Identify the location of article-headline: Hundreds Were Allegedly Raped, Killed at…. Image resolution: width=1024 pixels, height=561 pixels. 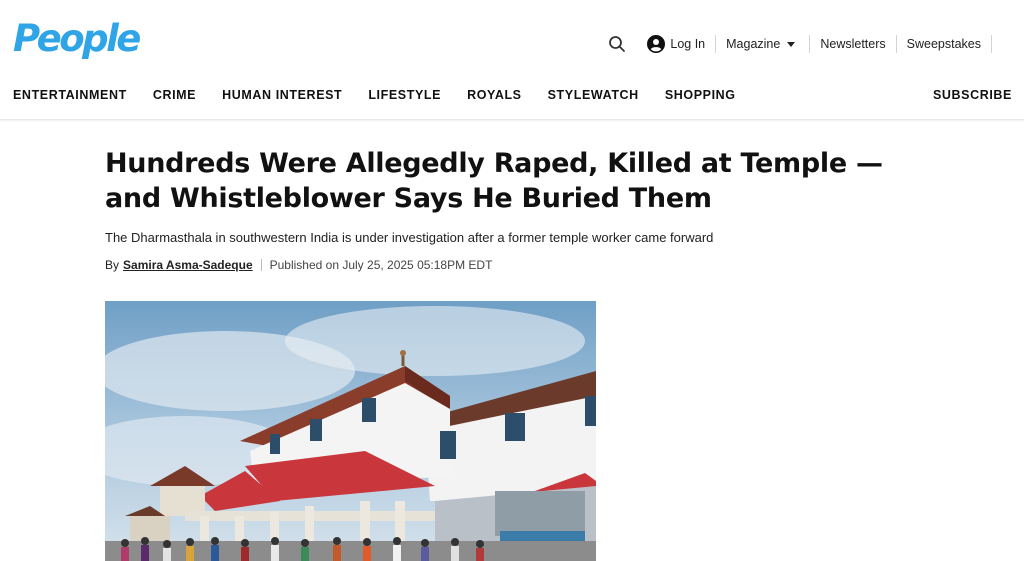
(494, 181).